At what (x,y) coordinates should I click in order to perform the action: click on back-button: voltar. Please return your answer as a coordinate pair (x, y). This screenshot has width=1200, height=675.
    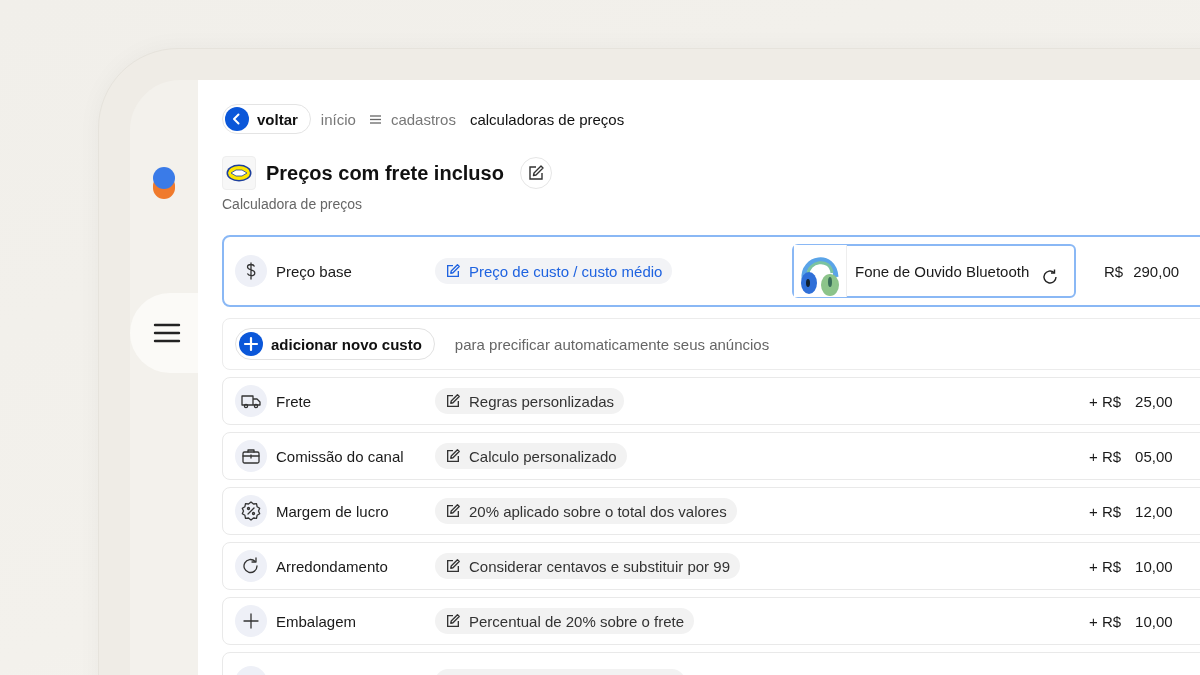
    Looking at the image, I should click on (266, 119).